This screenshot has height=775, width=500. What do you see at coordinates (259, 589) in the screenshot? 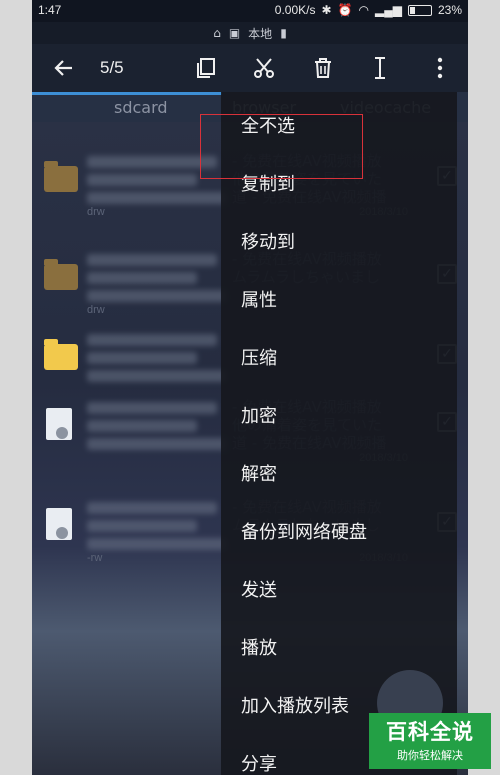
I see `menu-item: 发送` at bounding box center [259, 589].